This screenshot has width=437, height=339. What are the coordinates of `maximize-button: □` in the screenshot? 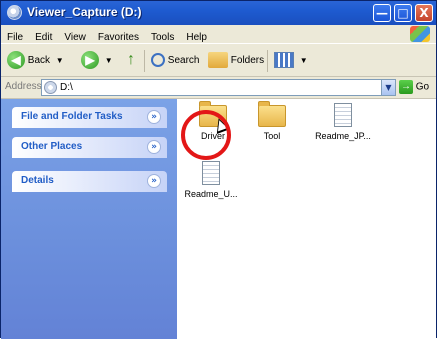 It's located at (403, 13).